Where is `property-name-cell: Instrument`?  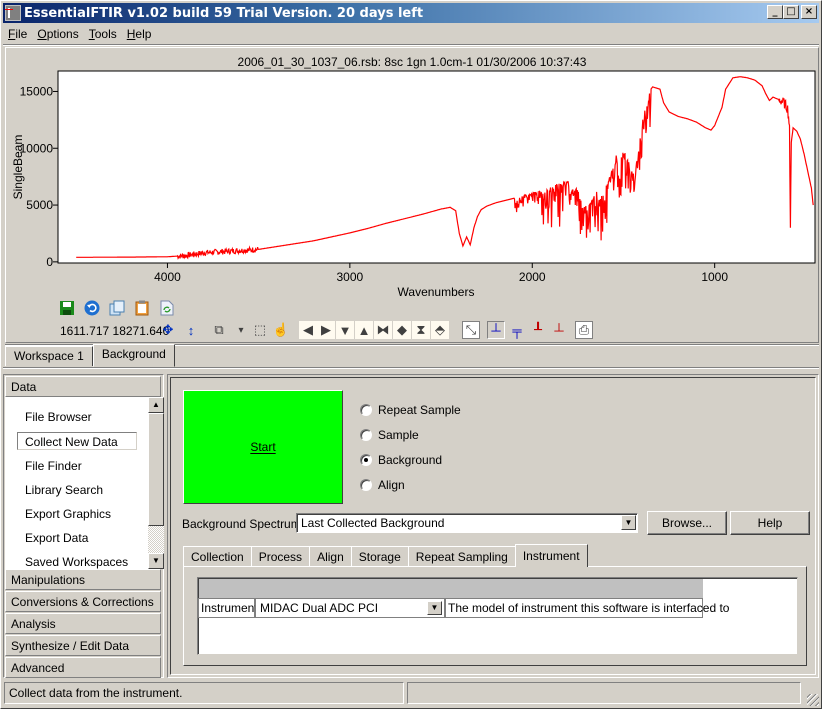 property-name-cell: Instrument is located at coordinates (228, 608).